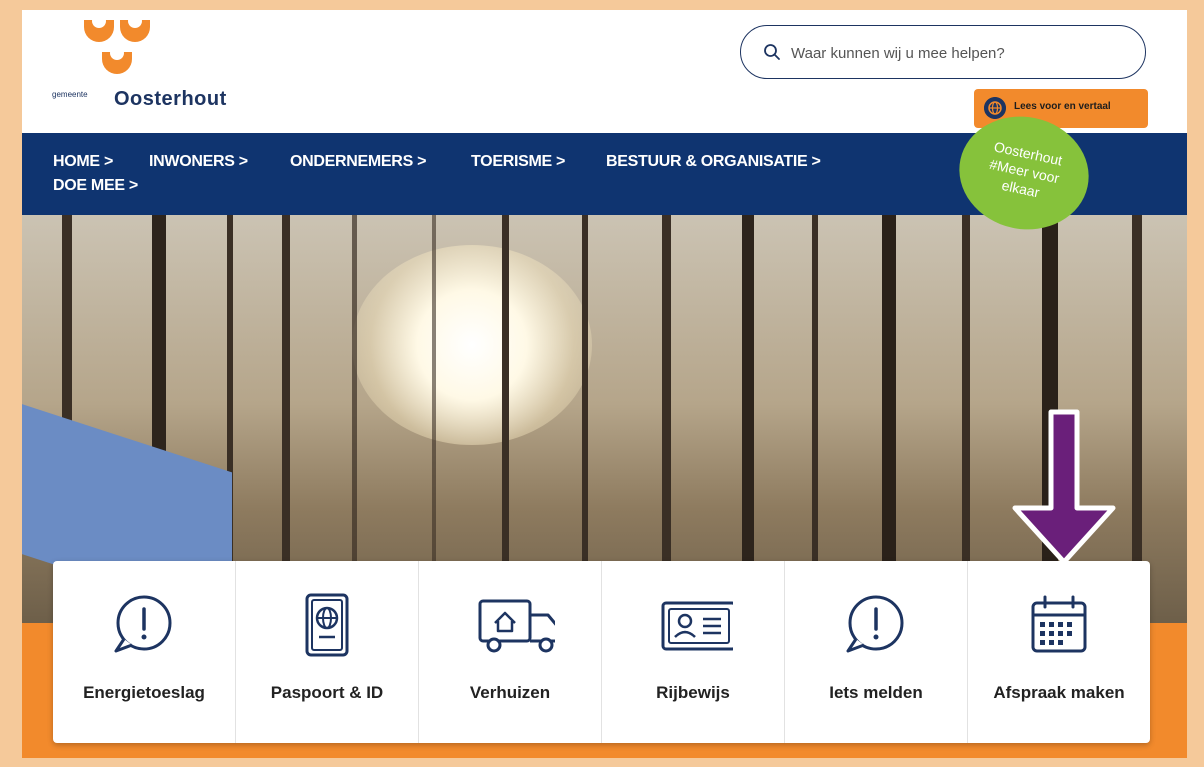 The width and height of the screenshot is (1204, 767). I want to click on down-arrow-icon, so click(1064, 487).